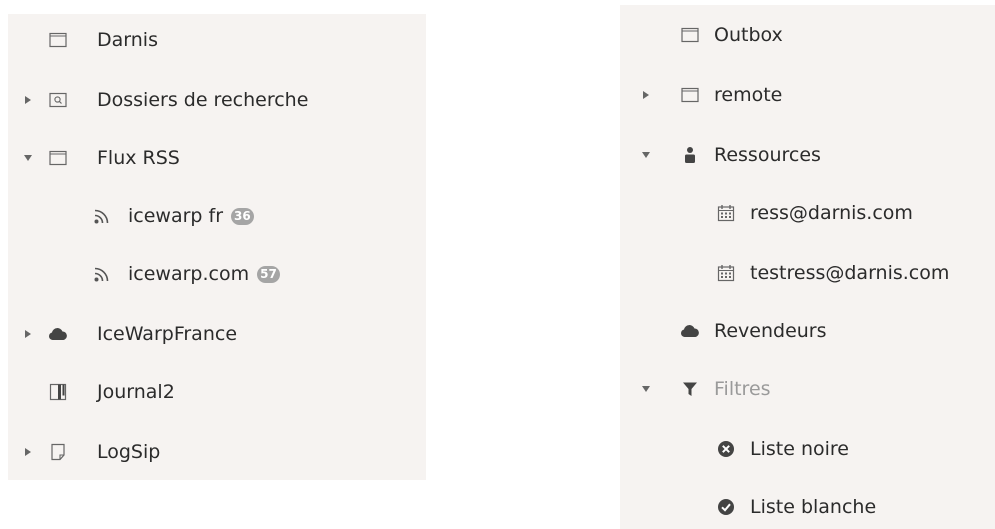 This screenshot has width=995, height=529. I want to click on tree-item-label: Dossiers de recherche, so click(203, 100).